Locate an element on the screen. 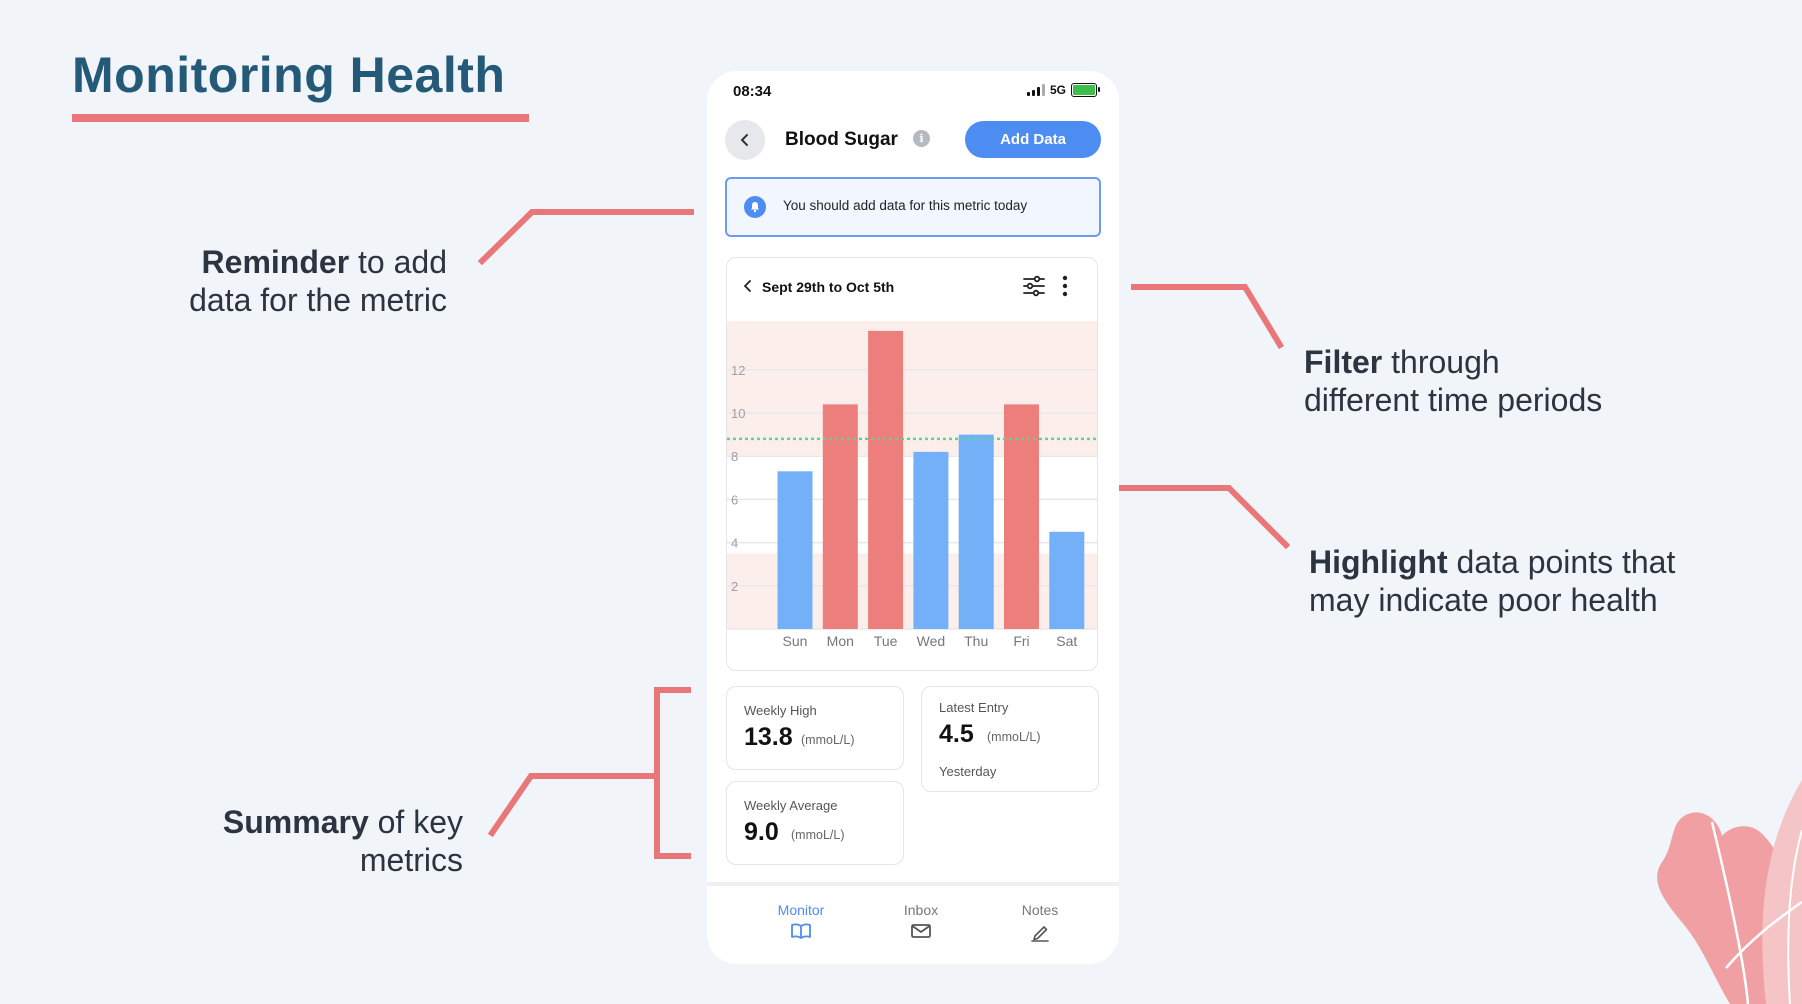 Image resolution: width=1802 pixels, height=1004 pixels. summary-bracket is located at coordinates (672, 773).